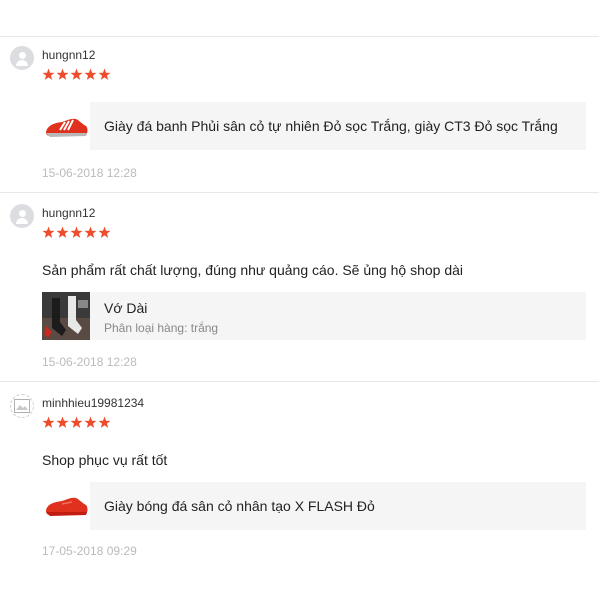  Describe the element at coordinates (161, 328) in the screenshot. I see `product-variation: Phân loại hàng: trắng` at that location.